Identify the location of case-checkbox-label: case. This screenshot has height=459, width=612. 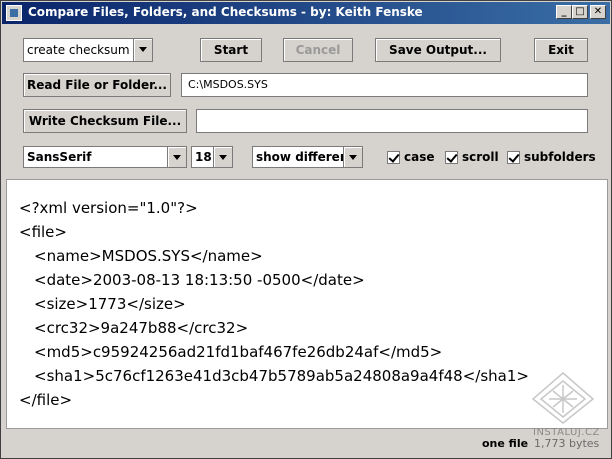
(419, 157).